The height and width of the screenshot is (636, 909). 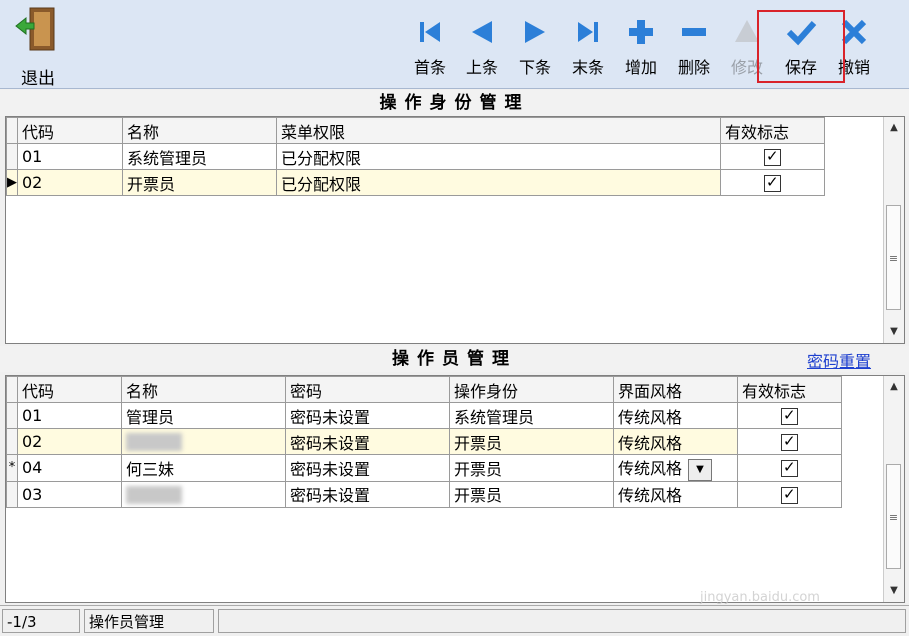 I want to click on status-bar: -1/3 操作员管理, so click(x=454, y=620).